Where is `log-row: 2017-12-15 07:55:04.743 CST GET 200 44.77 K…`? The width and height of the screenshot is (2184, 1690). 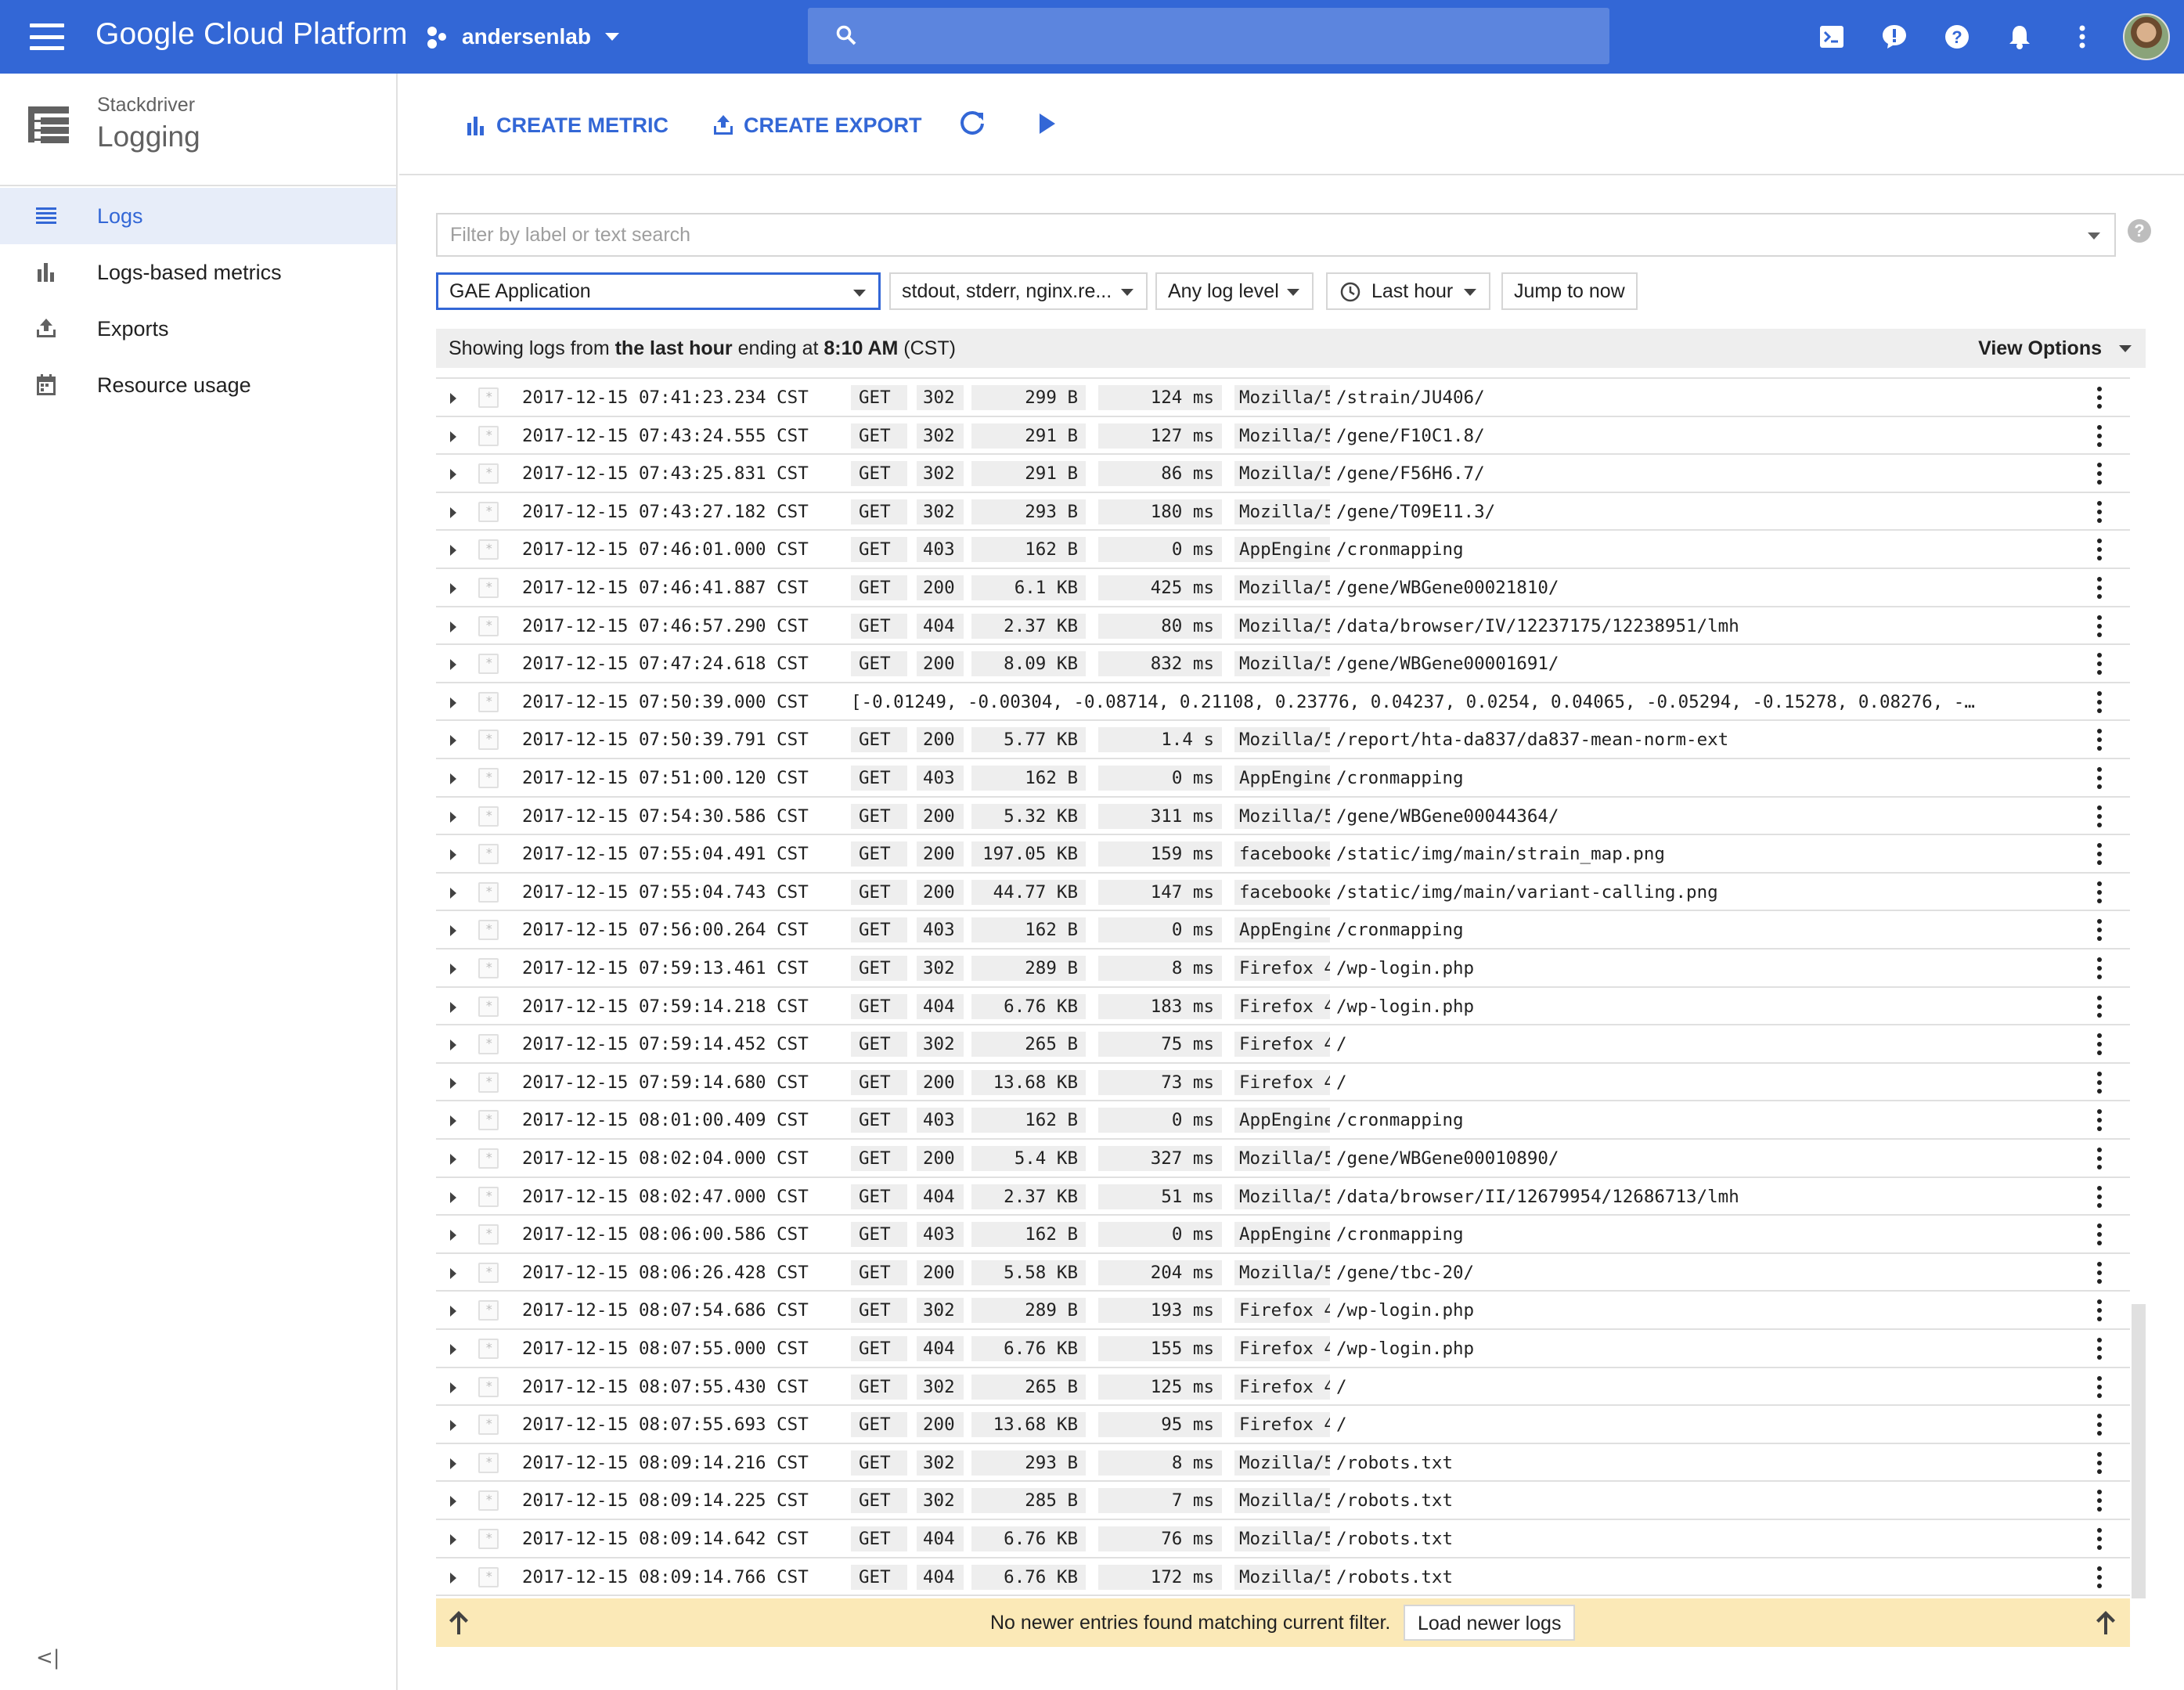
log-row: 2017-12-15 07:55:04.743 CST GET 200 44.77 K… is located at coordinates (1283, 893).